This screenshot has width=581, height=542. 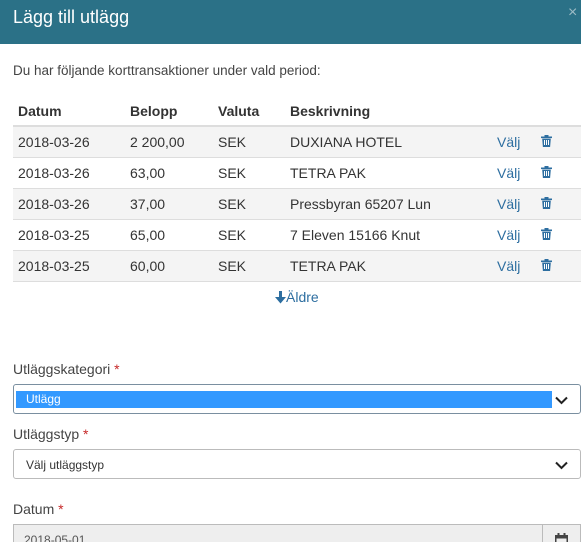 I want to click on category-label: Utläggskategori *, so click(x=66, y=369).